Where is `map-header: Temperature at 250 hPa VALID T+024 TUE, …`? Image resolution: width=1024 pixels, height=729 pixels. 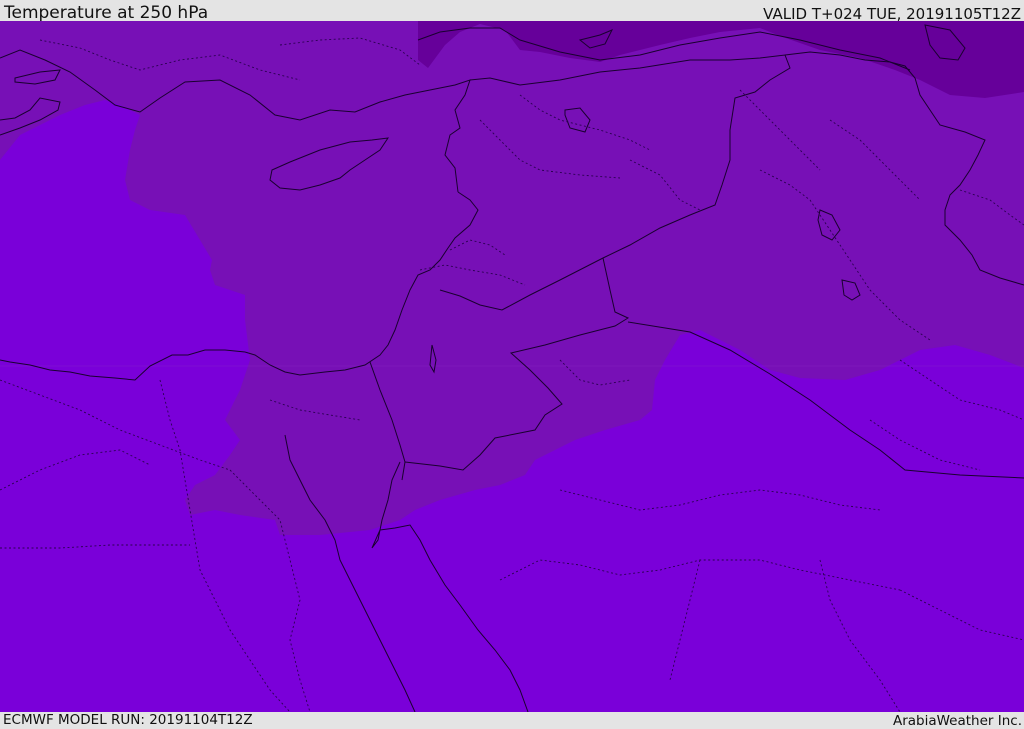 map-header: Temperature at 250 hPa VALID T+024 TUE, … is located at coordinates (512, 11).